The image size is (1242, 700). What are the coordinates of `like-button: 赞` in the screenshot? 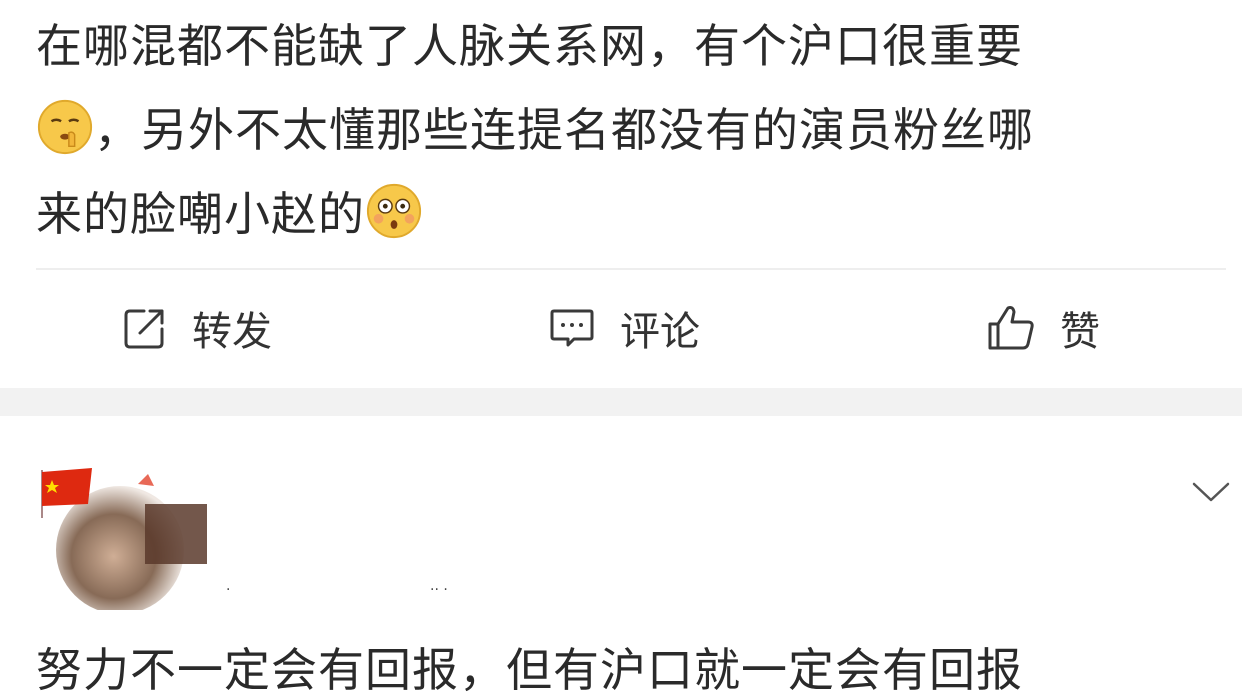 It's located at (1043, 328).